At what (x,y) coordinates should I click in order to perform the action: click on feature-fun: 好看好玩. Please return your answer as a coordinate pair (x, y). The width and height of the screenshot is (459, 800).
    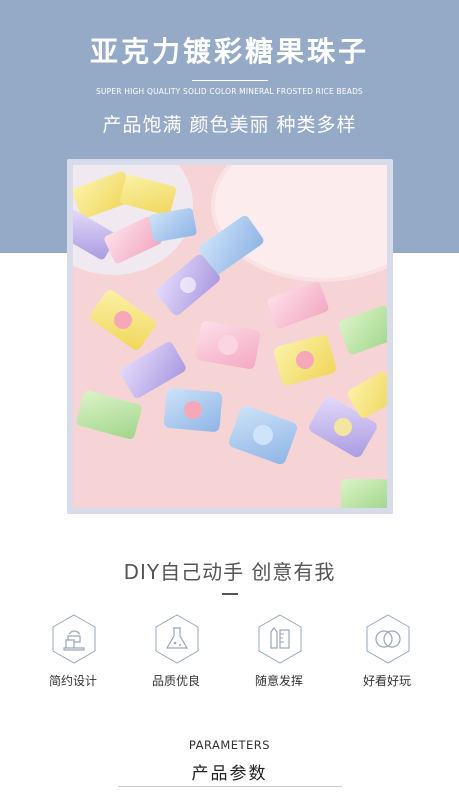
    Looking at the image, I should click on (387, 654).